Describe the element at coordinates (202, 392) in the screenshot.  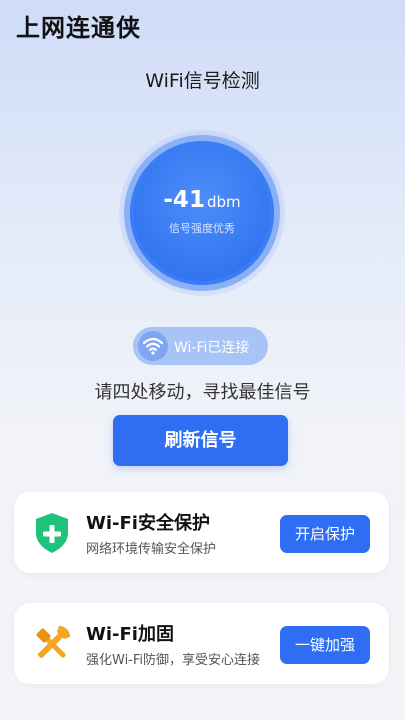
I see `move-hint: 请四处移动，寻找最佳信号` at that location.